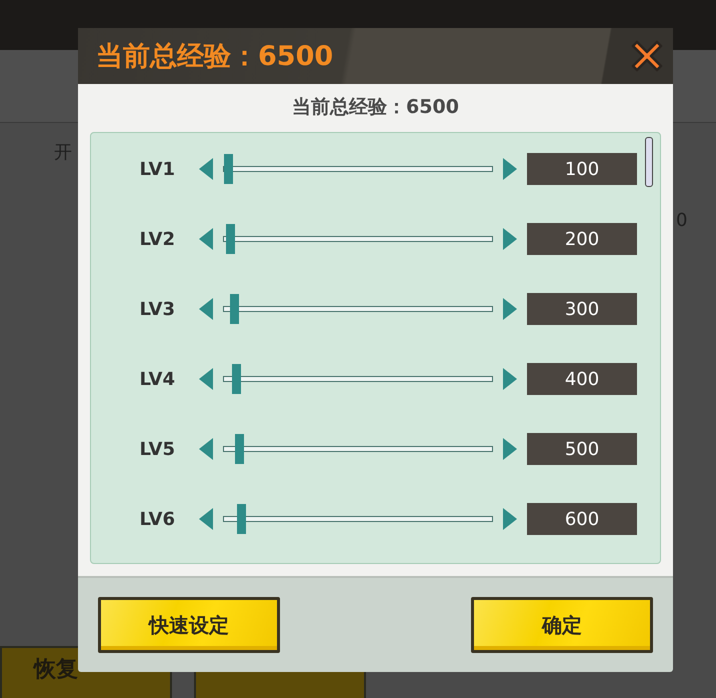  Describe the element at coordinates (156, 309) in the screenshot. I see `level-label: LV3` at that location.